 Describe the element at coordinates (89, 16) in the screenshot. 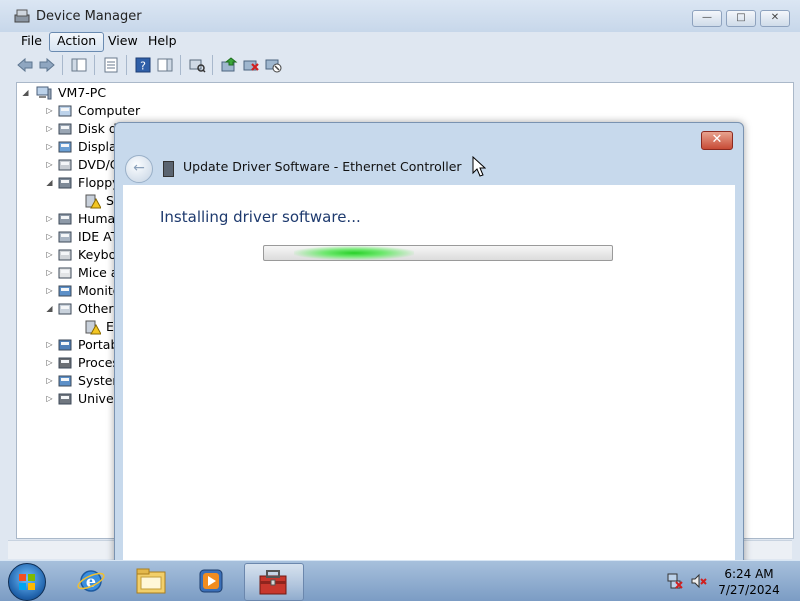

I see `window-title: Device Manager` at that location.